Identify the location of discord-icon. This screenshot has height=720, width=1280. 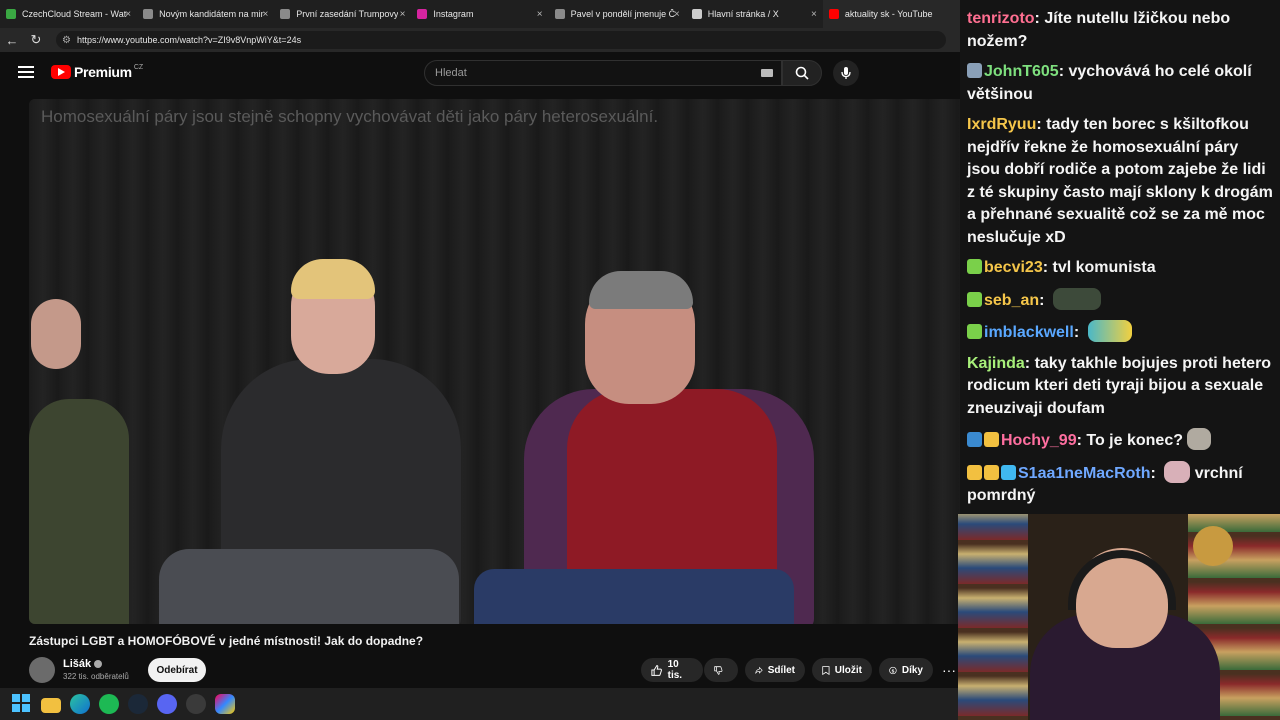
(167, 704).